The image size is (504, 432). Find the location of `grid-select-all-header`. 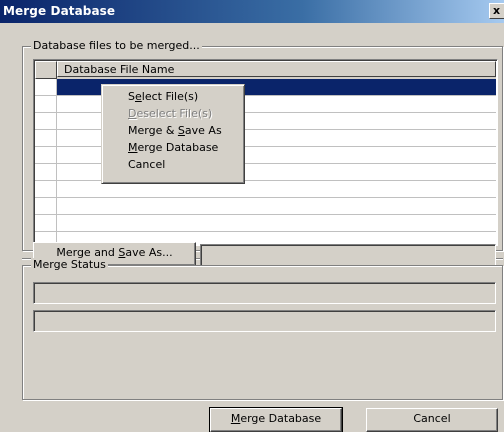

grid-select-all-header is located at coordinates (46, 70).